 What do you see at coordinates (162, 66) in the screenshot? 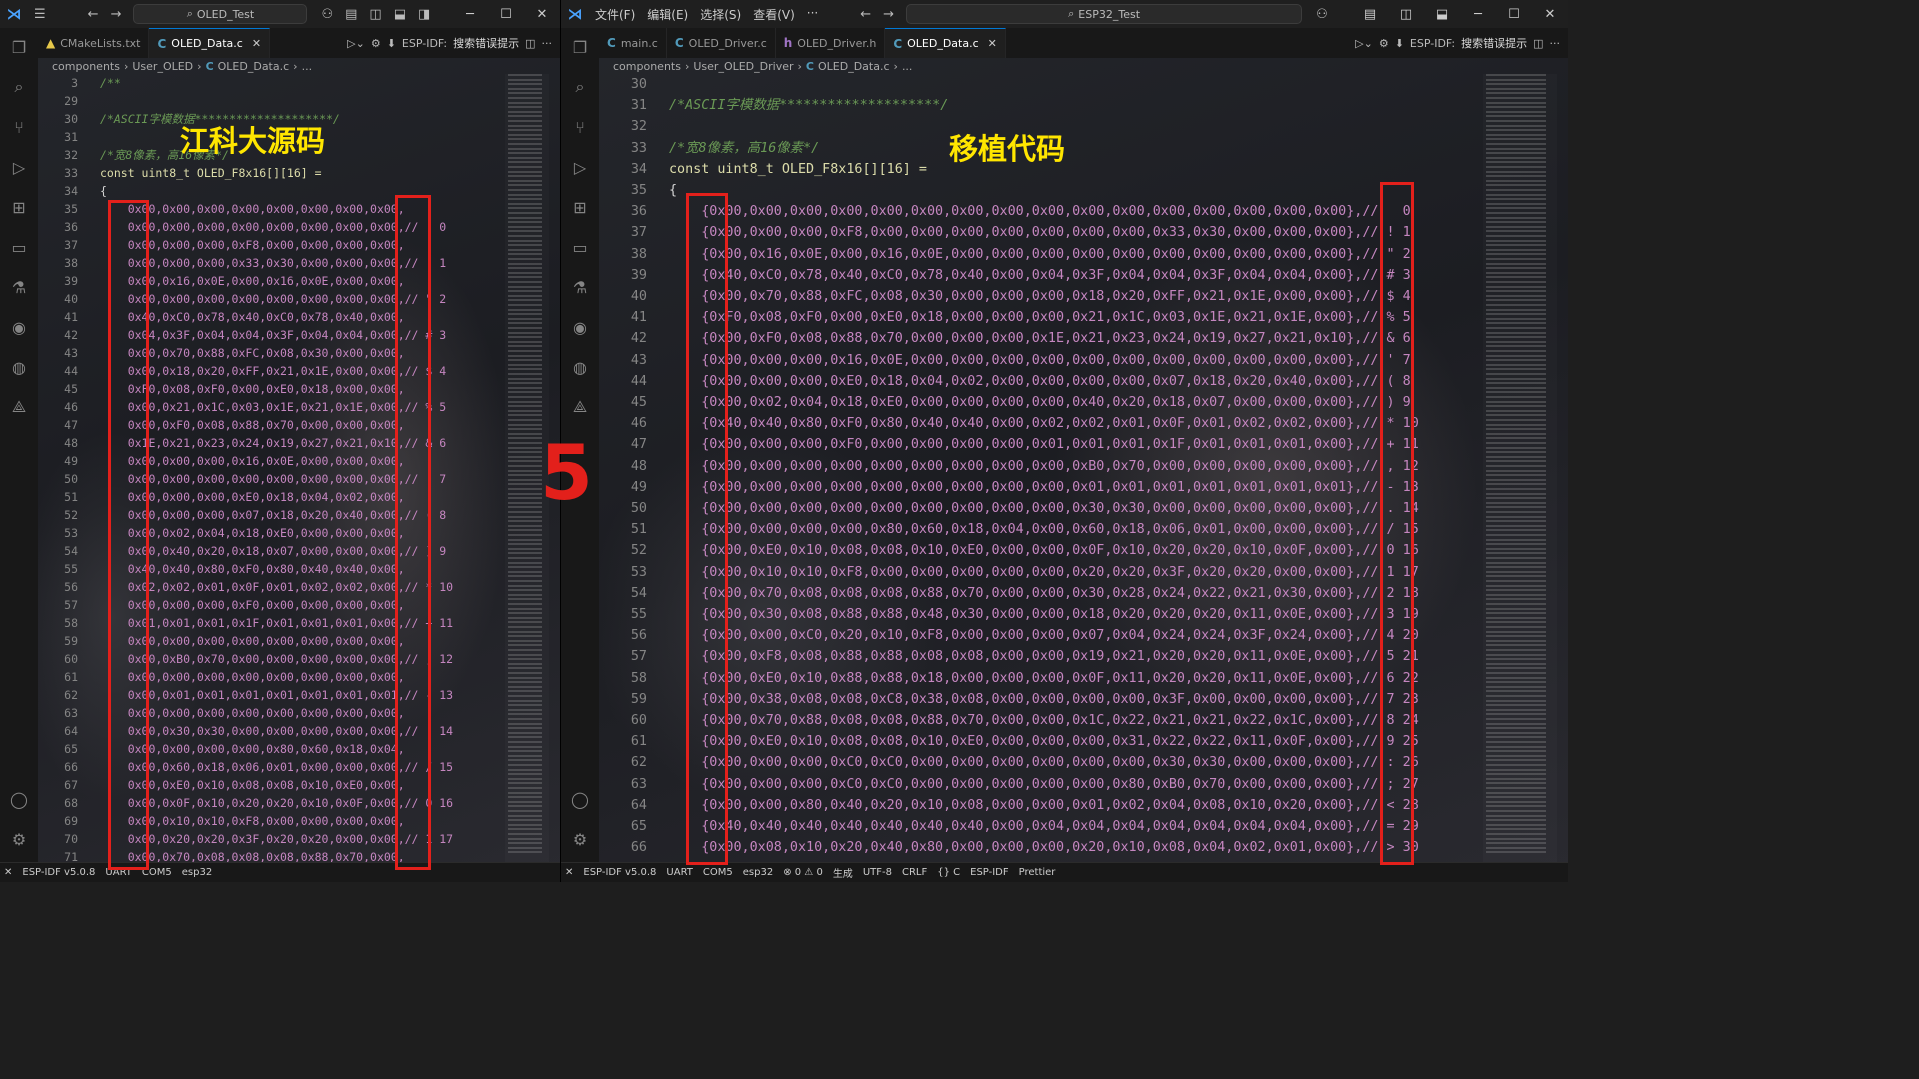
I see `breadcrumb-item: User_OLED` at bounding box center [162, 66].